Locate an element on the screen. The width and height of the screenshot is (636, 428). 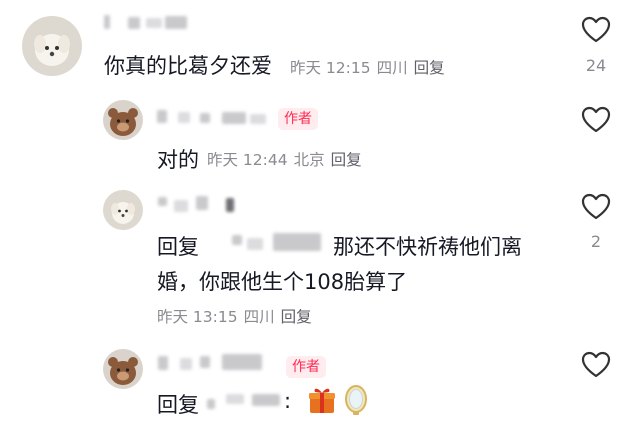
mirror-emoji is located at coordinates (356, 400).